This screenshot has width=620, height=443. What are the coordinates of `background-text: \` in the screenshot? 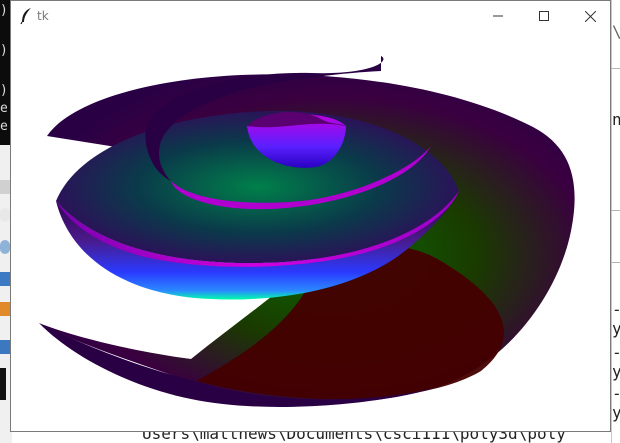 It's located at (616, 31).